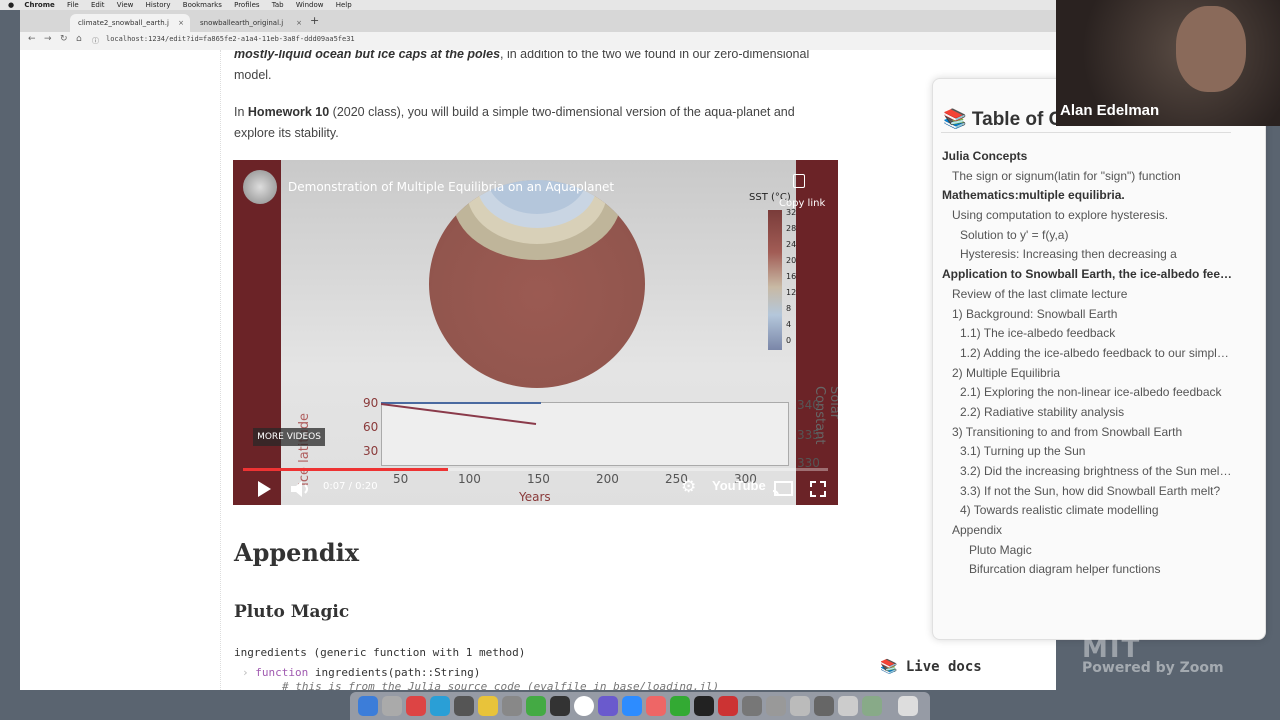 This screenshot has width=1280, height=720. What do you see at coordinates (314, 20) in the screenshot?
I see `new-tab-icon: +` at bounding box center [314, 20].